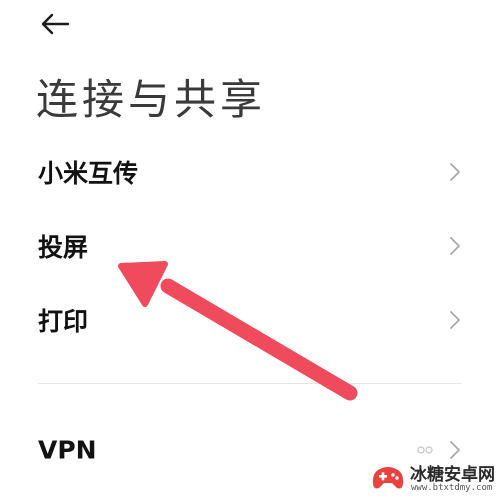 The width and height of the screenshot is (500, 500). What do you see at coordinates (250, 383) in the screenshot?
I see `section-divider` at bounding box center [250, 383].